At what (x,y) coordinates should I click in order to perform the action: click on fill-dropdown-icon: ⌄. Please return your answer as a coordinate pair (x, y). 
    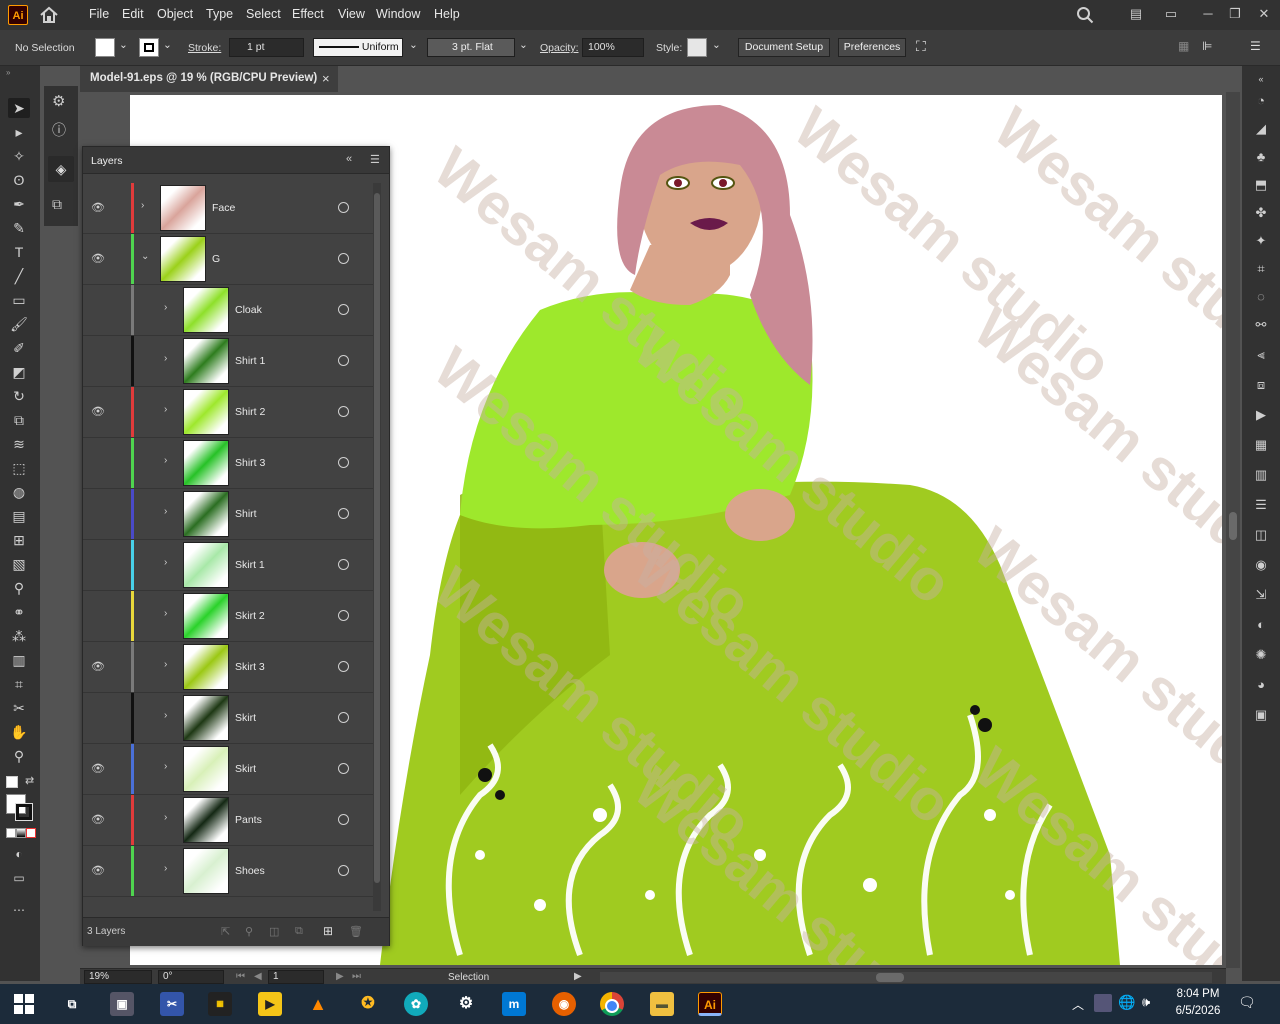
    Looking at the image, I should click on (123, 45).